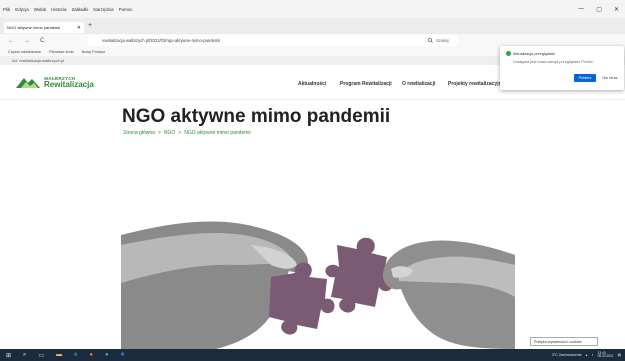 Image resolution: width=625 pixels, height=361 pixels. Describe the element at coordinates (619, 355) in the screenshot. I see `notifications-icon: ▤` at that location.